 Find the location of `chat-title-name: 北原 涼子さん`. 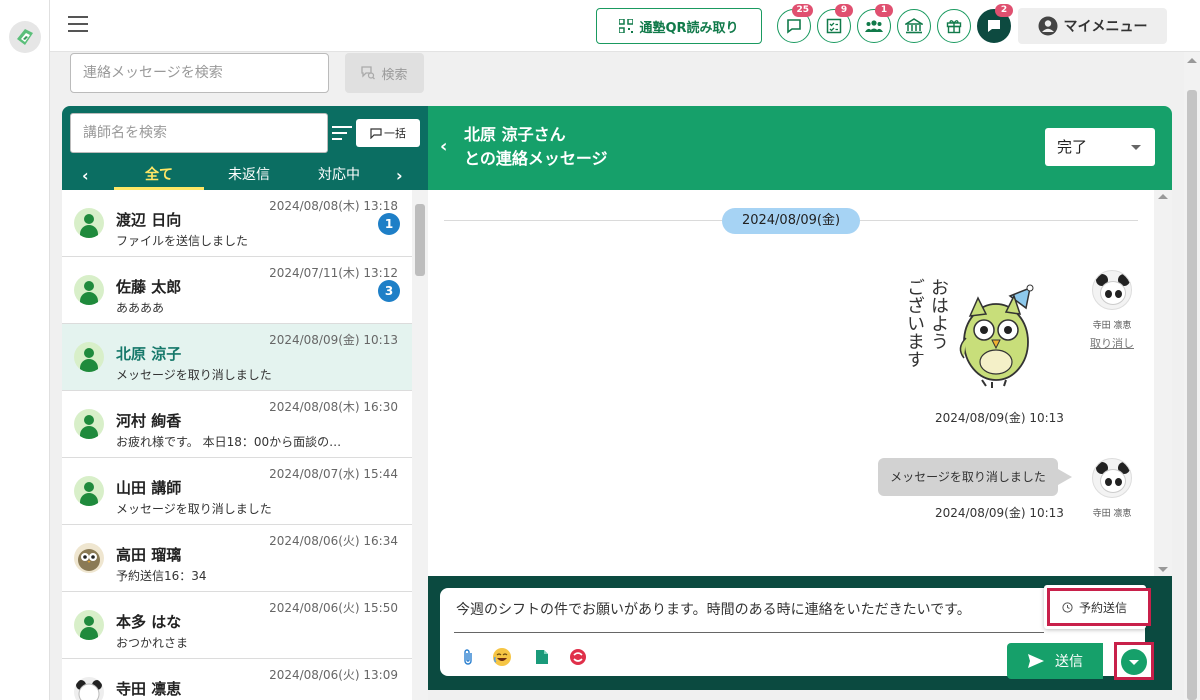

chat-title-name: 北原 涼子さん is located at coordinates (515, 134).